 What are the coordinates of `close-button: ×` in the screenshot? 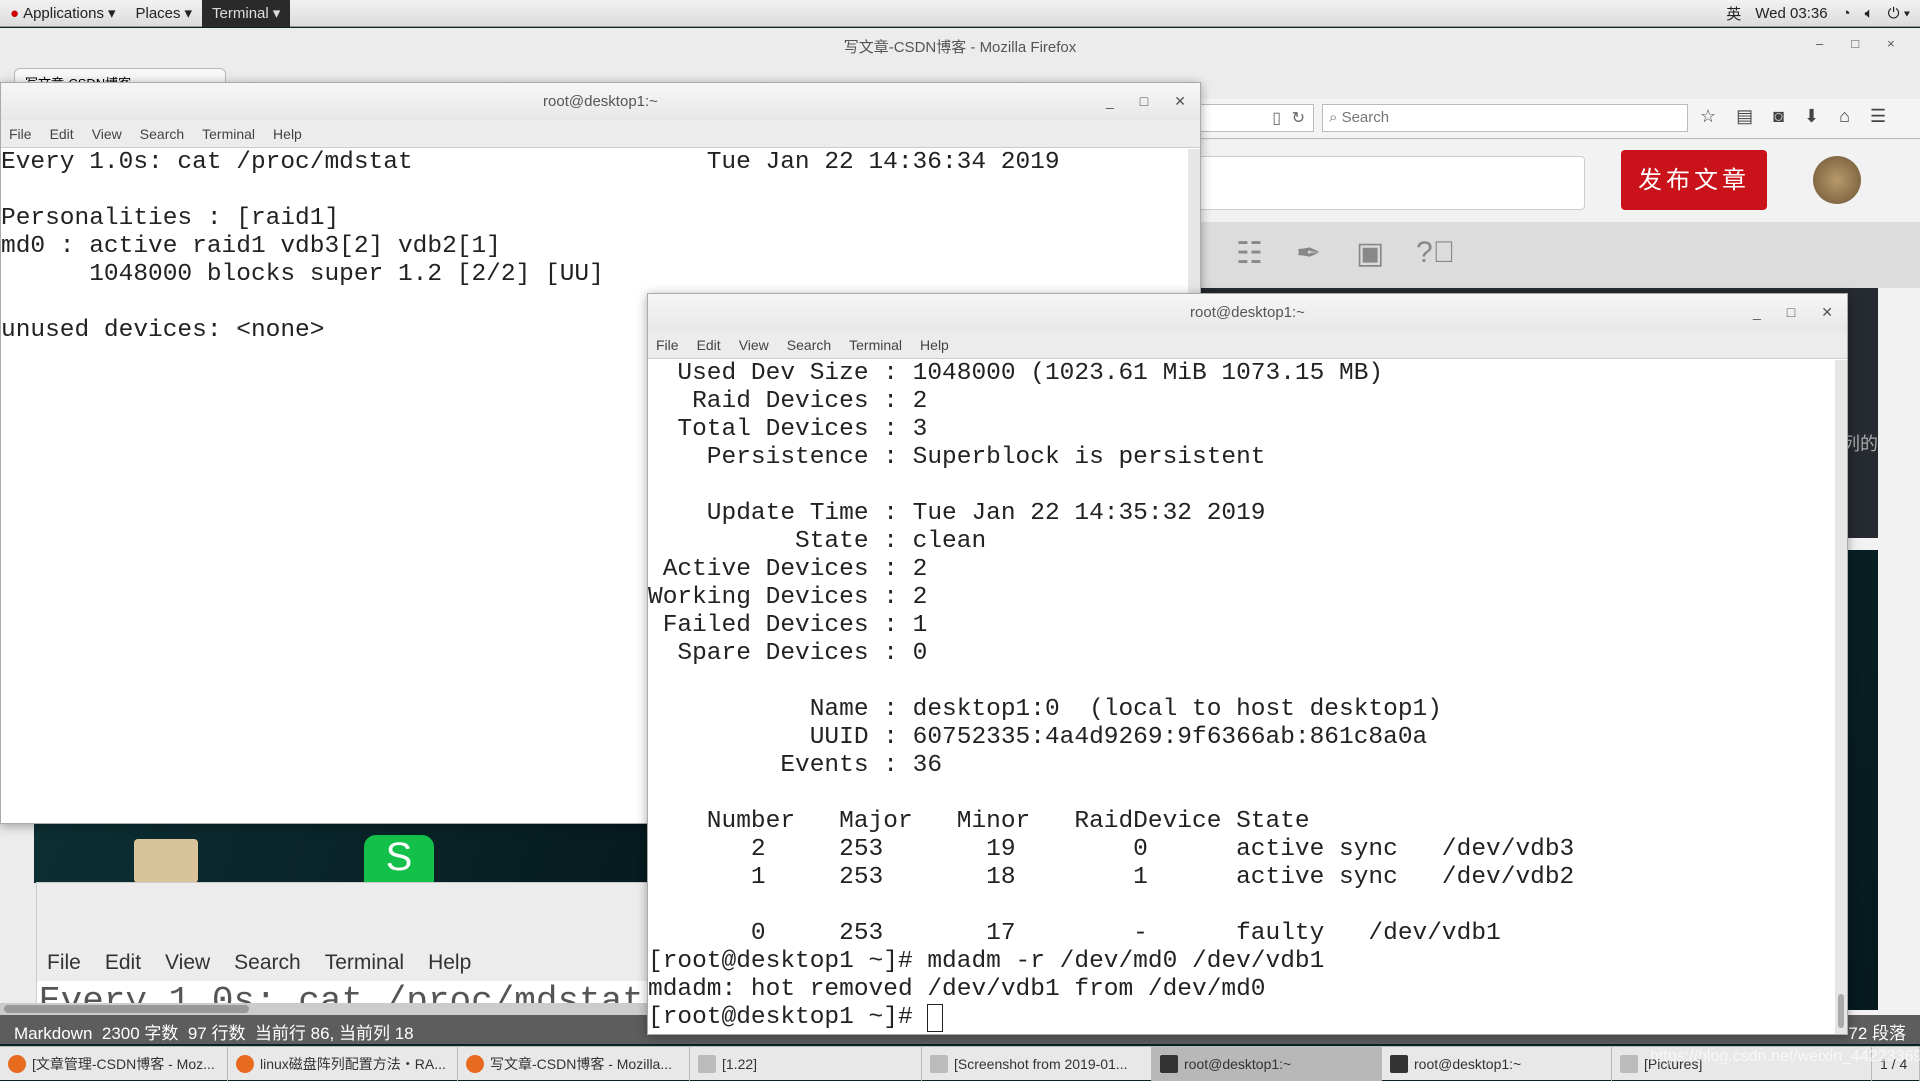 It's located at (1891, 43).